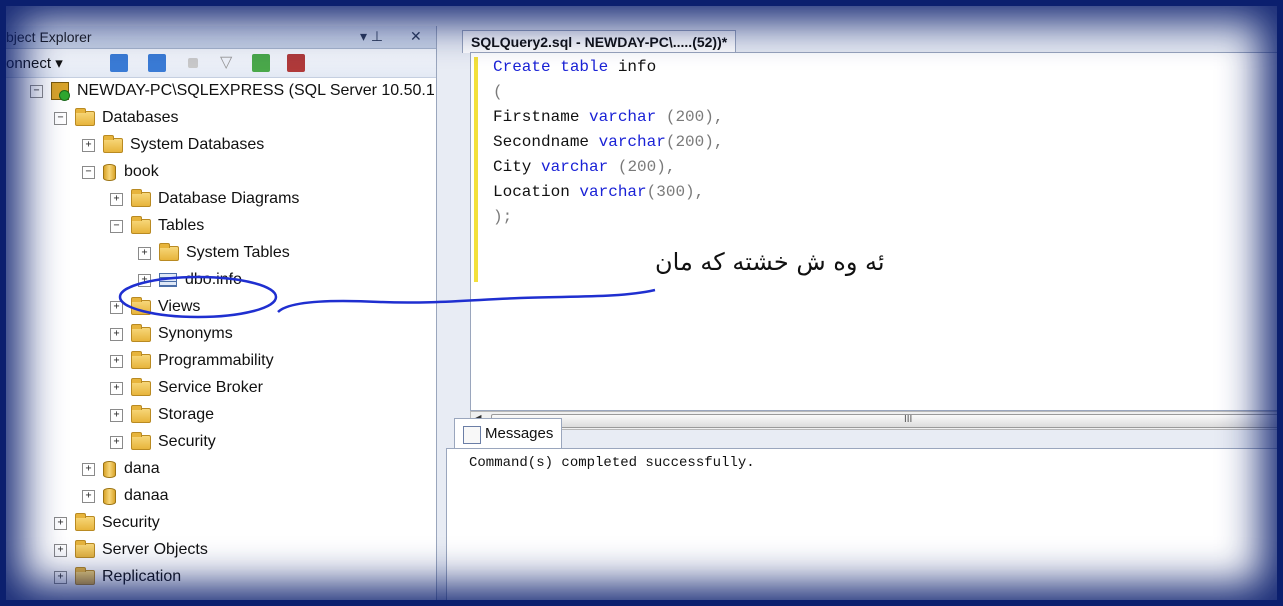  What do you see at coordinates (466, 300) in the screenshot?
I see `ink-line` at bounding box center [466, 300].